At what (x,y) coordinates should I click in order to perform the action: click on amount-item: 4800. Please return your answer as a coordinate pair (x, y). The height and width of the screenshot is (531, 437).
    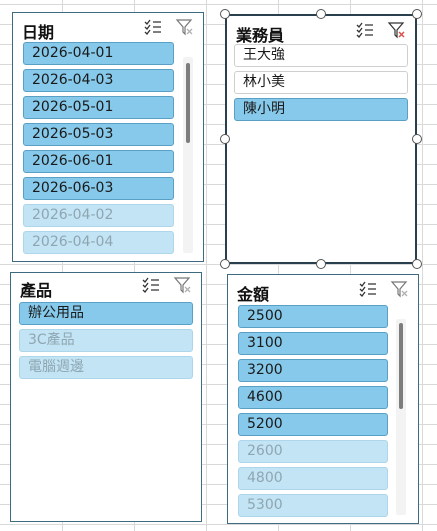
    Looking at the image, I should click on (313, 478).